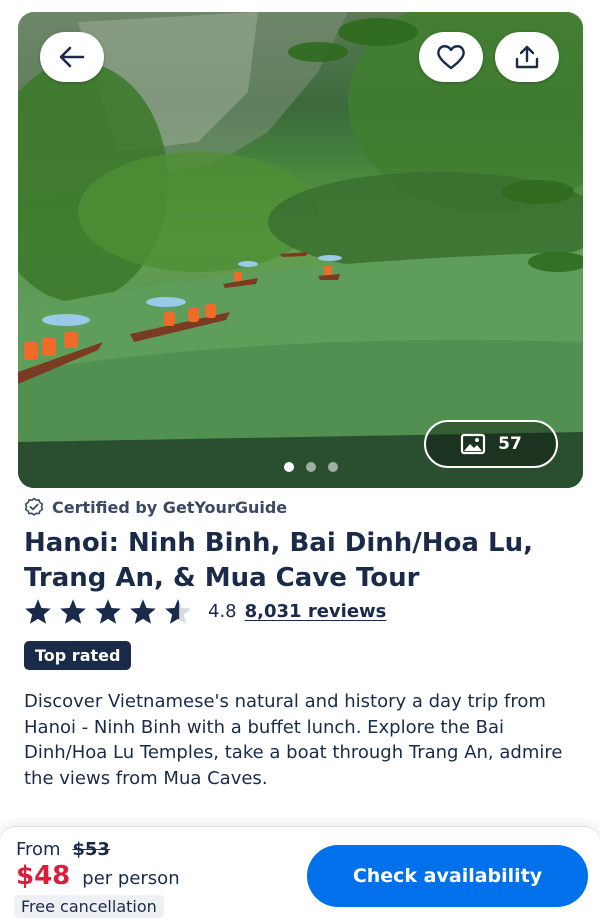 This screenshot has height=921, width=600. I want to click on from-price-row: From $53, so click(63, 849).